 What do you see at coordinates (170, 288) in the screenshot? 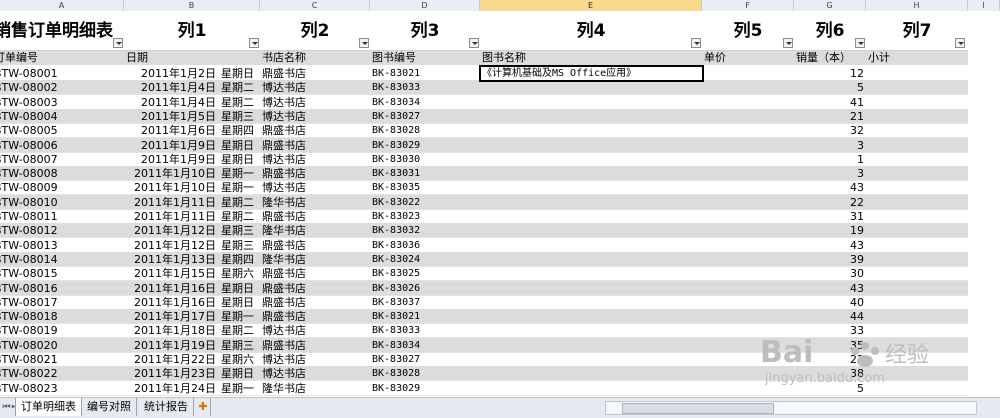
I see `cell-date: 2011年1月16日` at bounding box center [170, 288].